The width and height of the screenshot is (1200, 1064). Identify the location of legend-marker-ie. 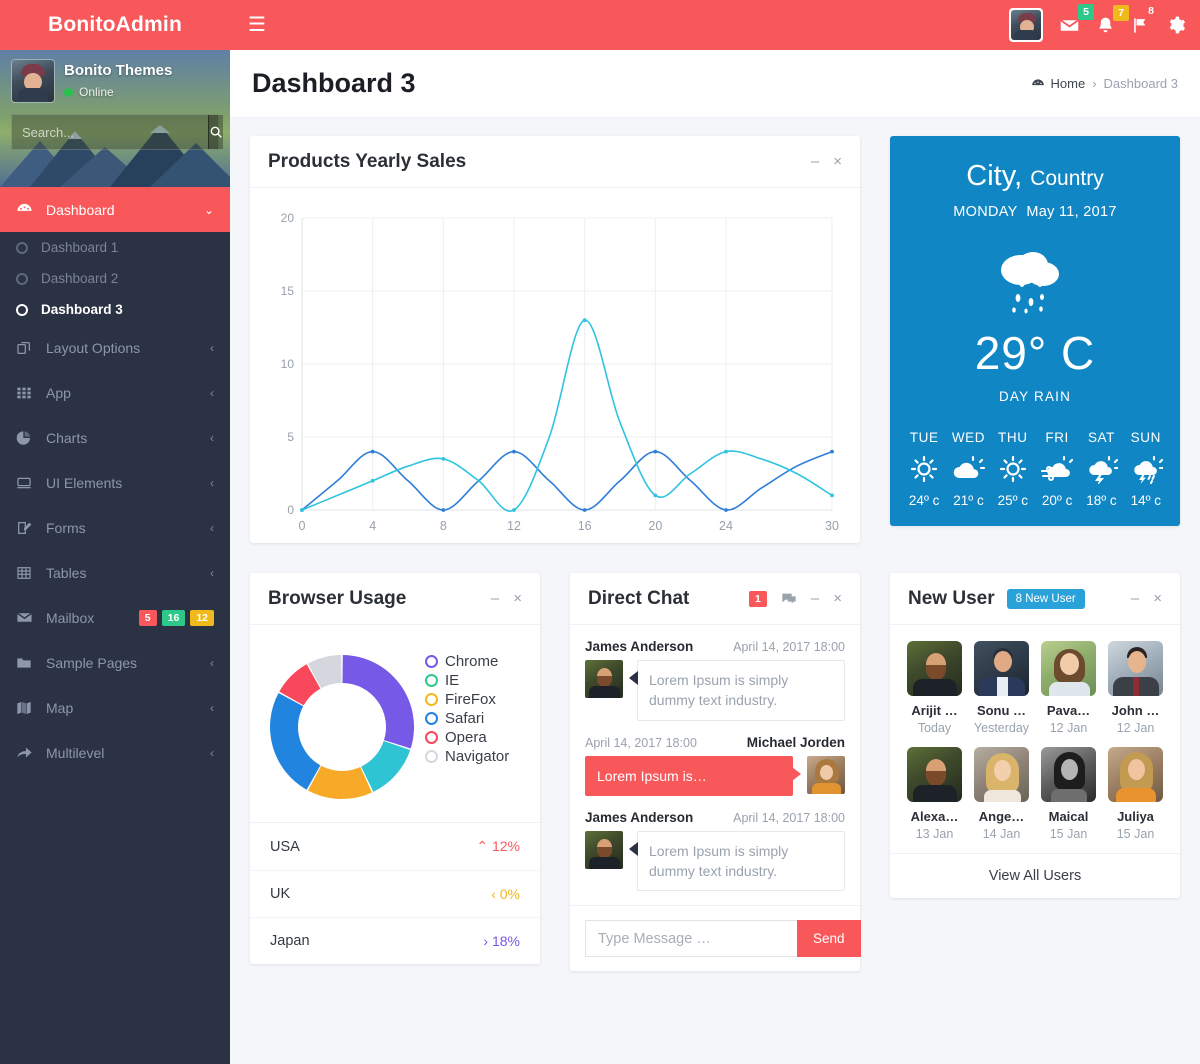
(431, 680).